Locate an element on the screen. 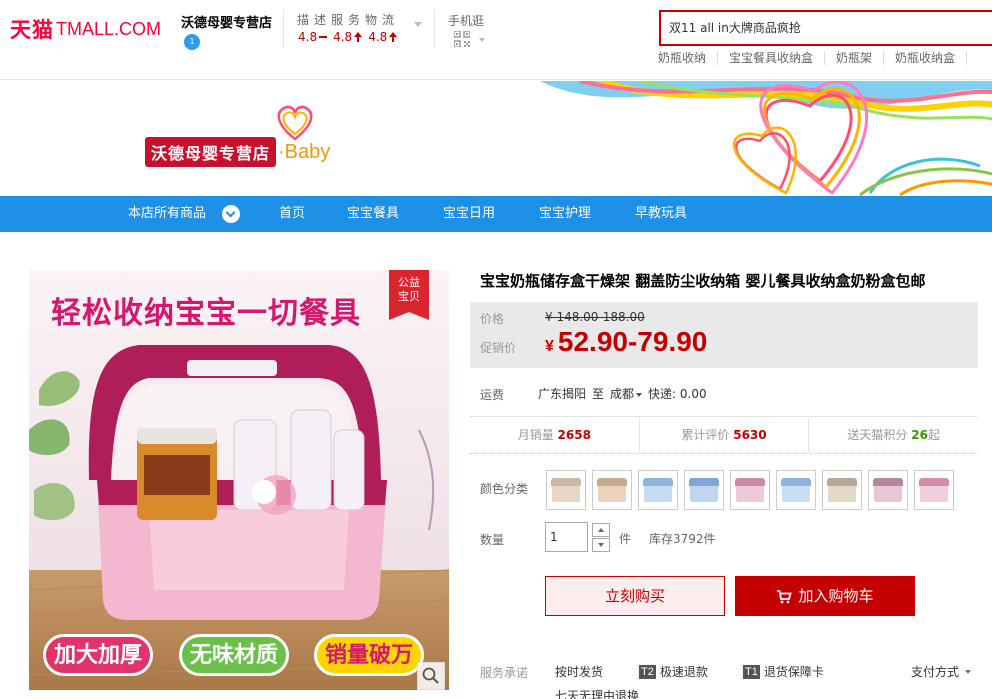 The width and height of the screenshot is (992, 699). stat-label: 月销量 is located at coordinates (535, 435).